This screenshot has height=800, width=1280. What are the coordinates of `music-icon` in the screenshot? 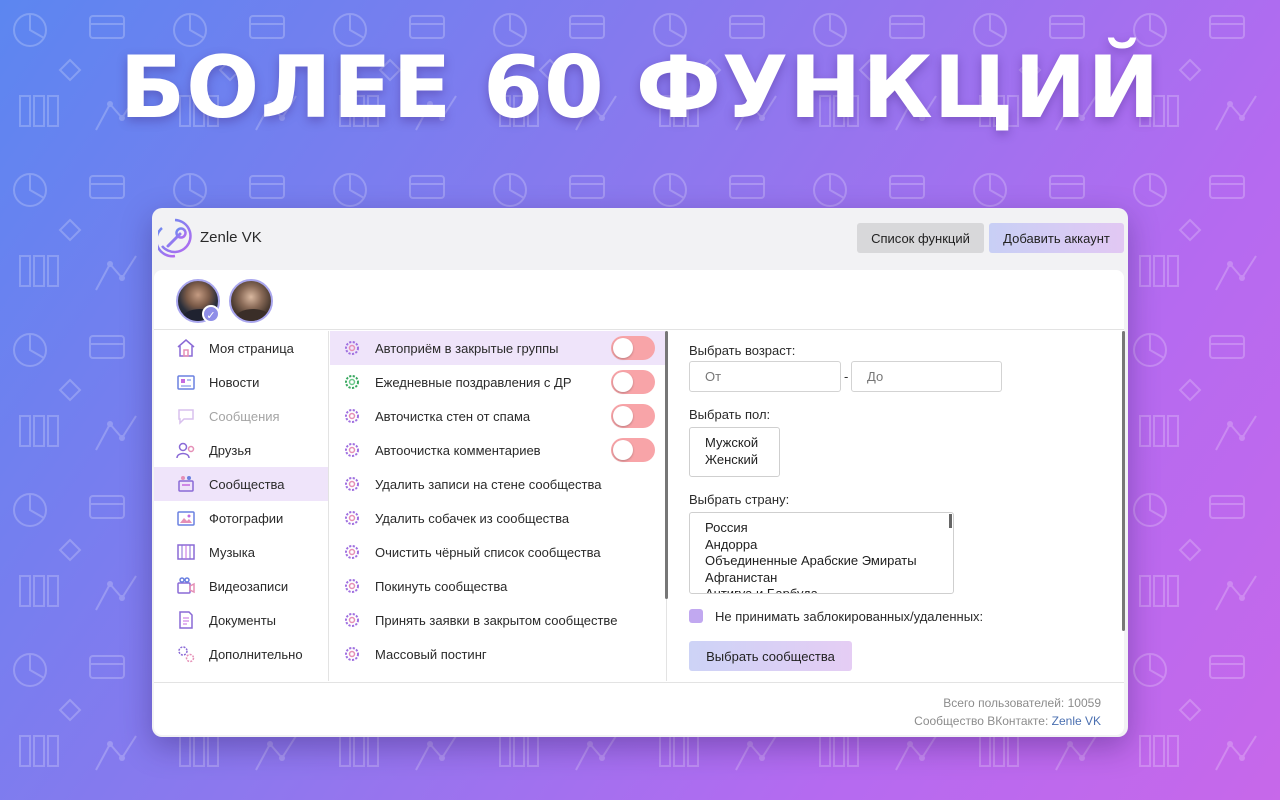 It's located at (186, 552).